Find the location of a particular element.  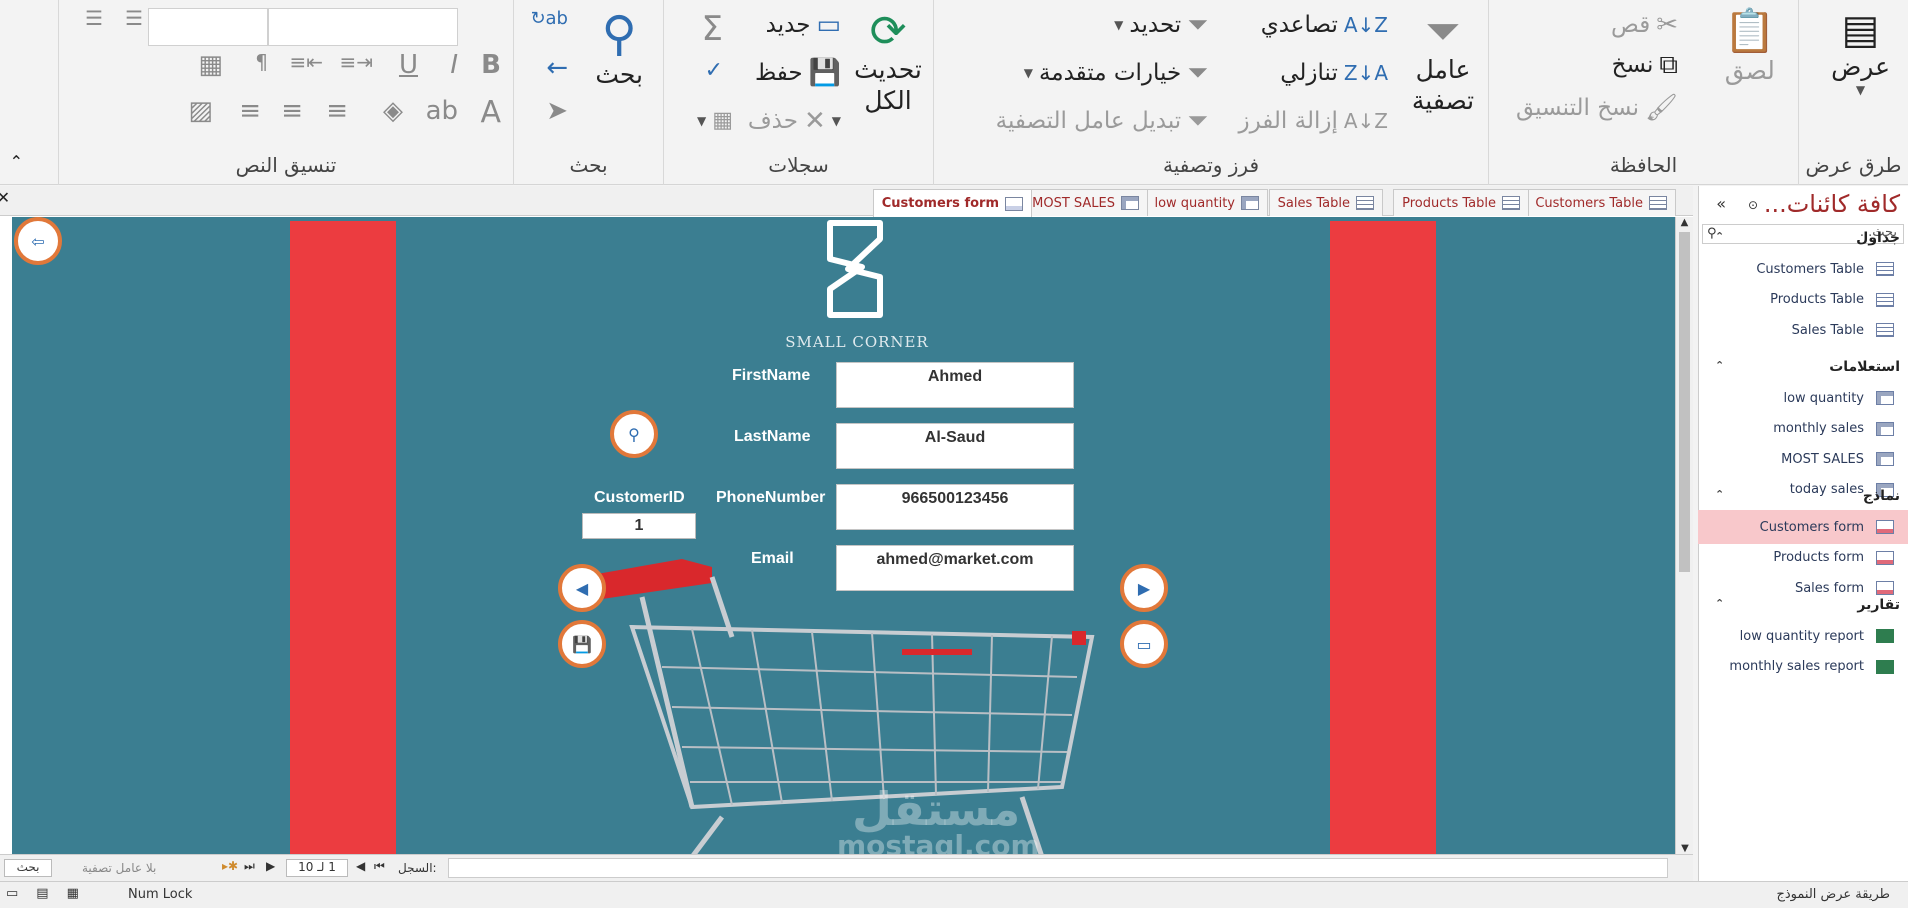

replace-button: ab↻ is located at coordinates (549, 19).